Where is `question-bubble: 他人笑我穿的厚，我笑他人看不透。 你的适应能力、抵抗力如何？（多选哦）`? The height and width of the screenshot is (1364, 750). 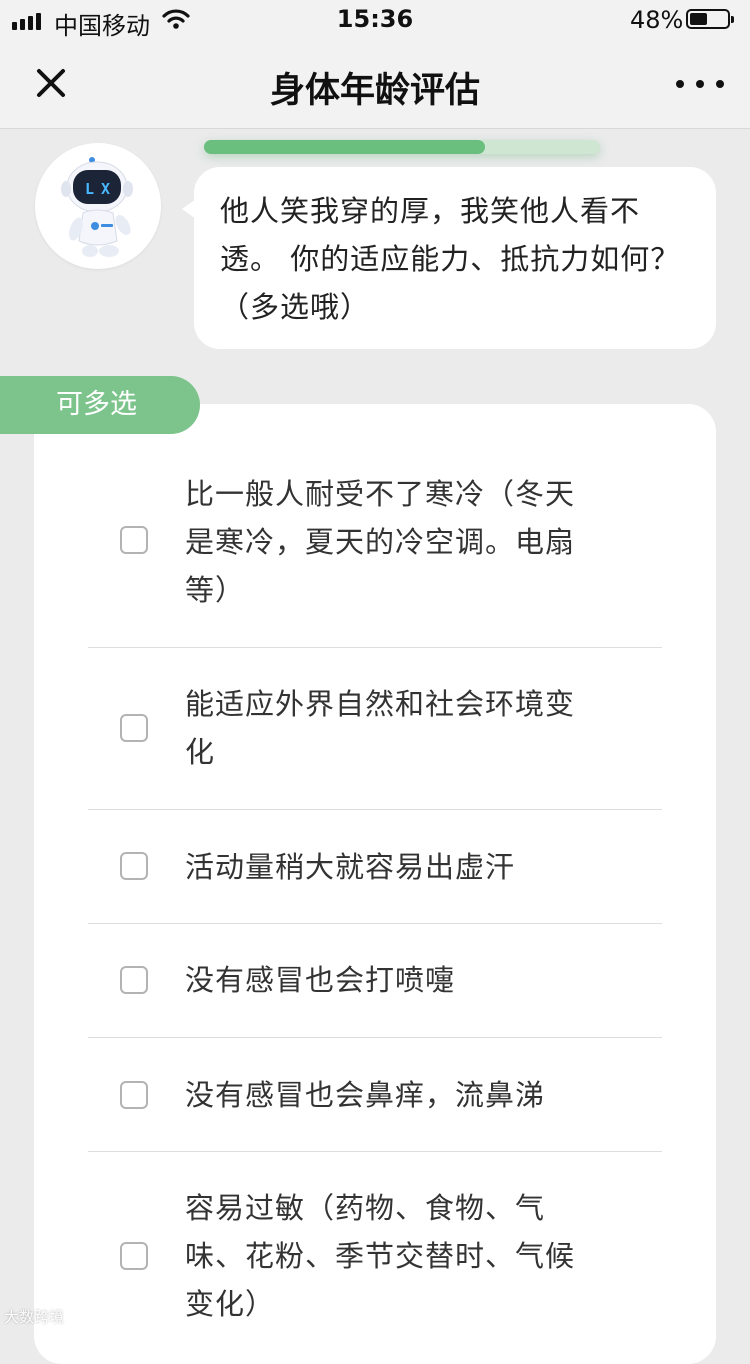 question-bubble: 他人笑我穿的厚，我笑他人看不透。 你的适应能力、抵抗力如何？（多选哦） is located at coordinates (449, 258).